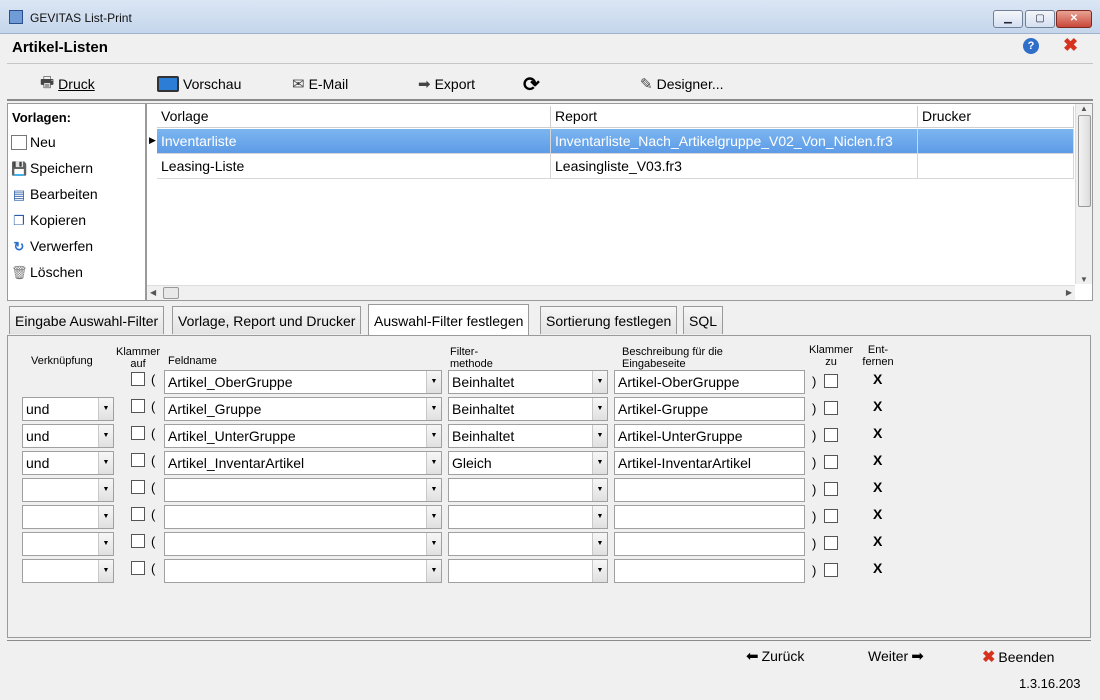 The image size is (1100, 700). What do you see at coordinates (1008, 19) in the screenshot?
I see `minimize-button: ▁` at bounding box center [1008, 19].